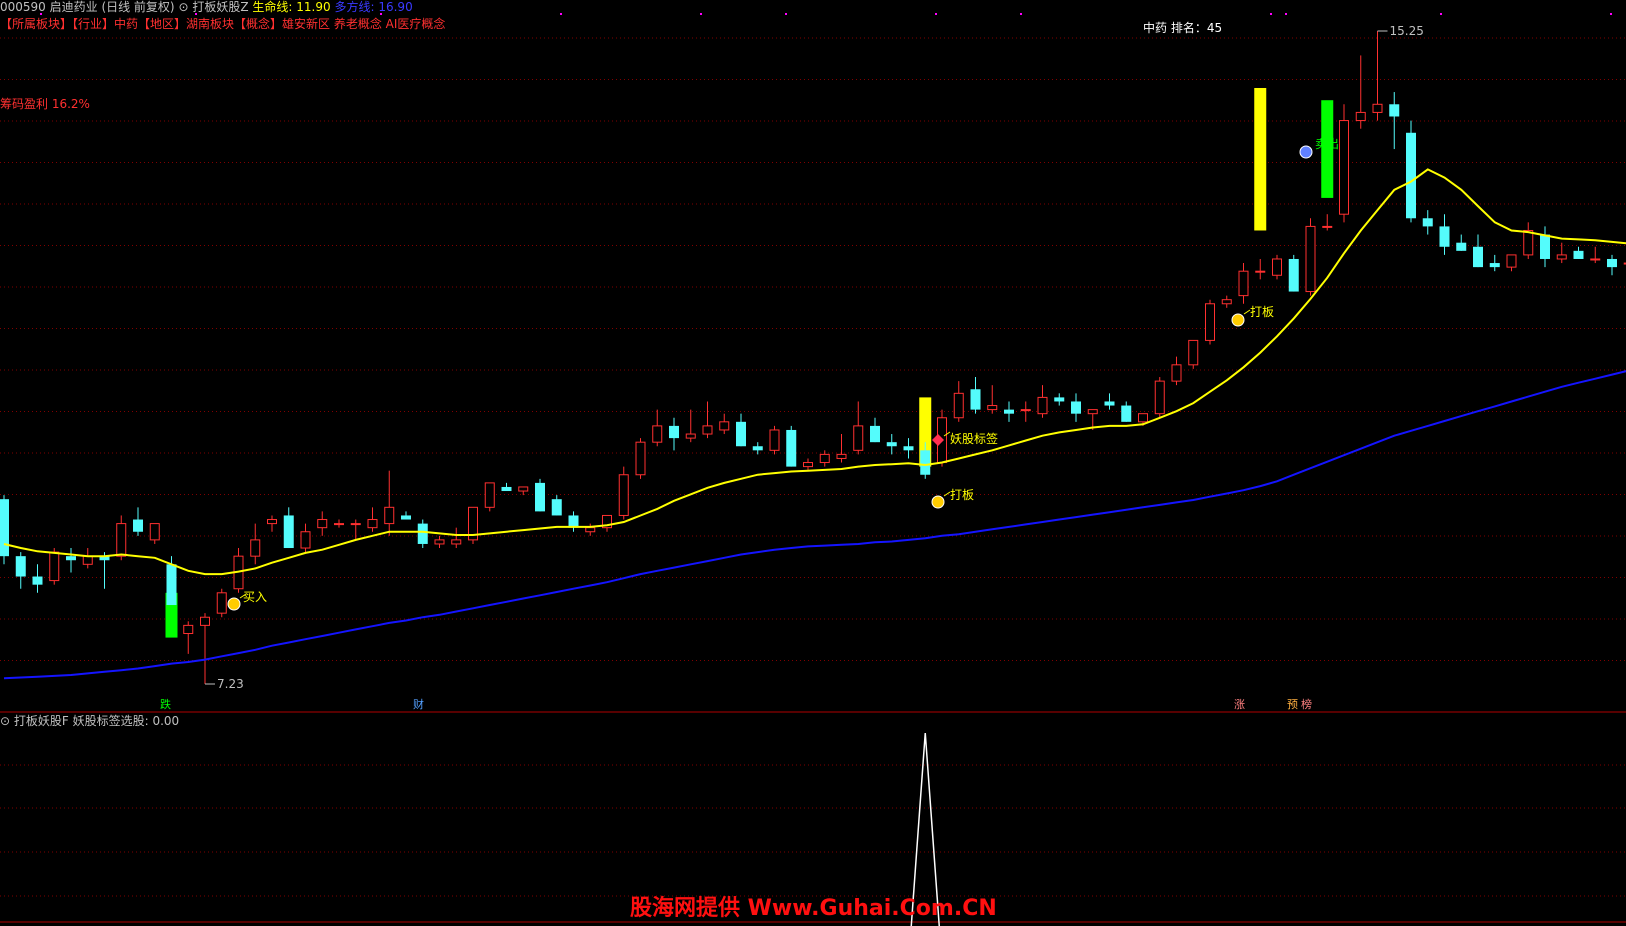 Image resolution: width=1626 pixels, height=926 pixels. Describe the element at coordinates (255, 597) in the screenshot. I see `buy-signal: 买入` at that location.